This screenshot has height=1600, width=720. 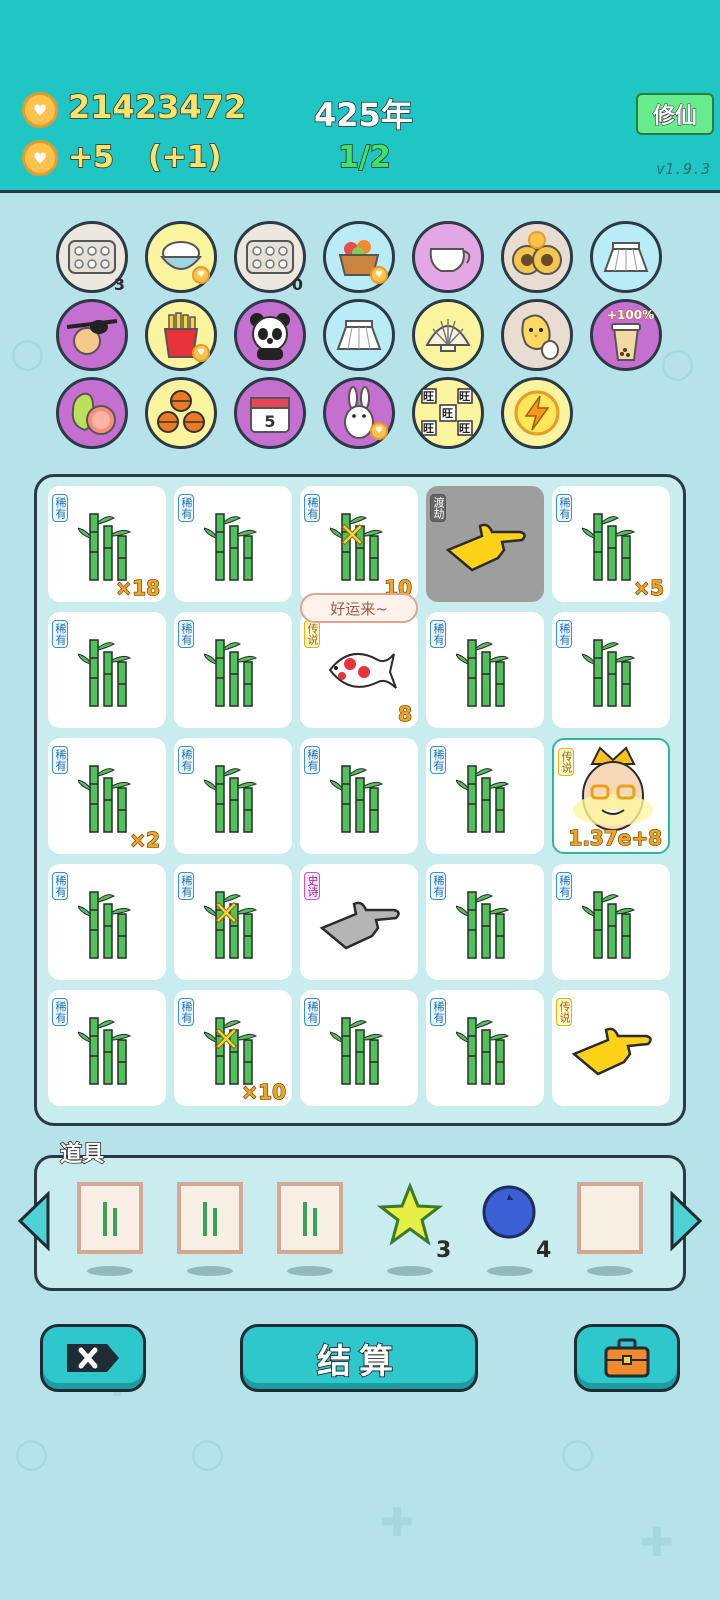 What do you see at coordinates (359, 1358) in the screenshot?
I see `settle-button: 结算` at bounding box center [359, 1358].